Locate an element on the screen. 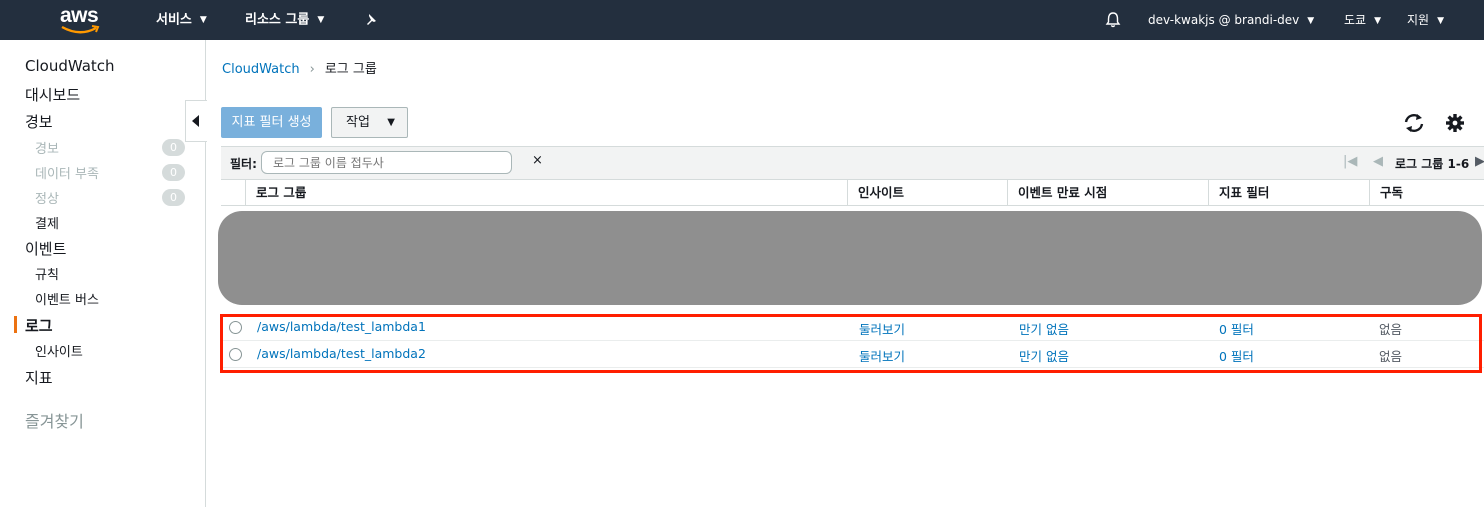 The height and width of the screenshot is (507, 1484). caret-left-icon is located at coordinates (195, 121).